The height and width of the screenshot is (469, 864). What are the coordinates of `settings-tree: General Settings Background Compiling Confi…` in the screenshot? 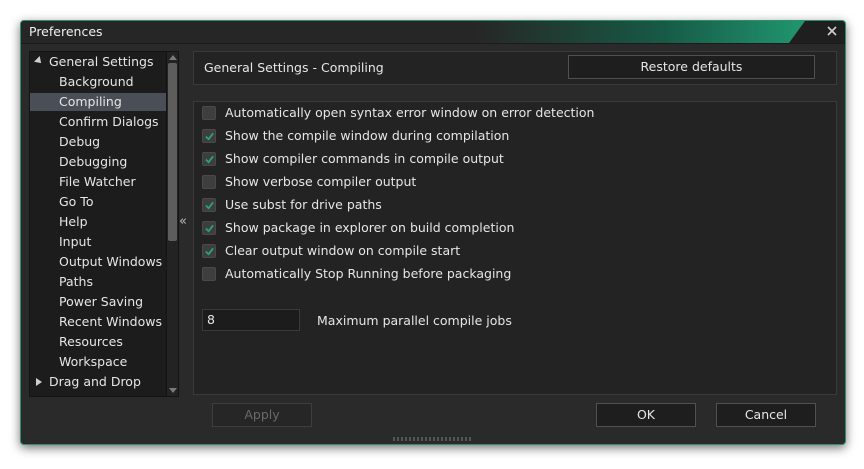 It's located at (104, 224).